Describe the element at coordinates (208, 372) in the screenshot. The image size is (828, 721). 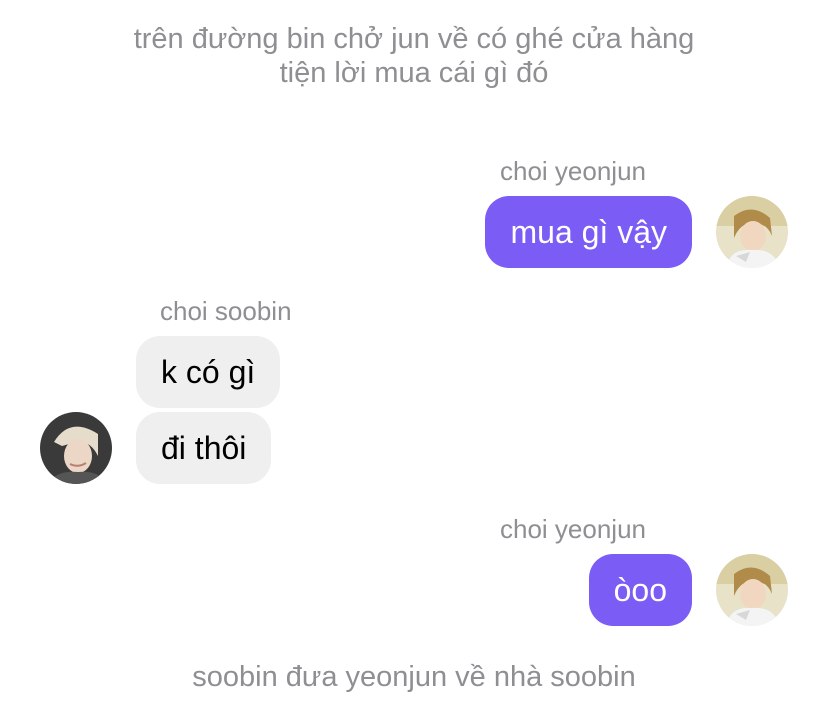
I see `message-bubble-incoming: k có gì` at that location.